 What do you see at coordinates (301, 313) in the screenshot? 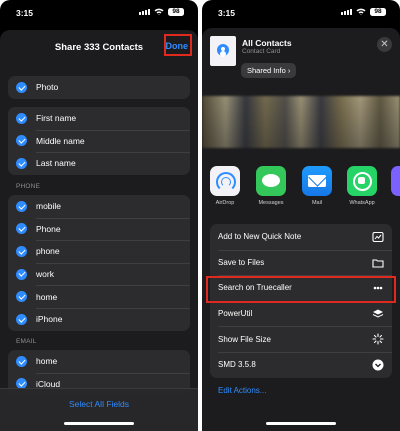
I see `action-powerutil: PowerUtil` at bounding box center [301, 313].